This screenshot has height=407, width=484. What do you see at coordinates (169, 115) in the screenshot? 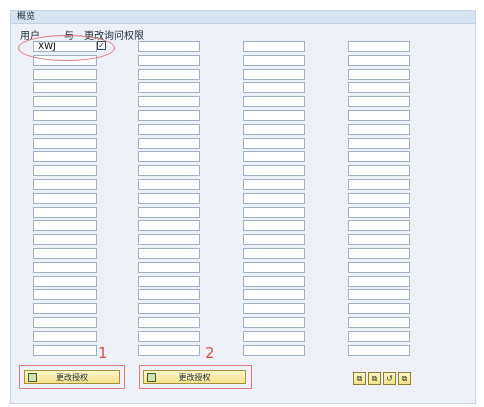
I see `user-field-col2-row6` at bounding box center [169, 115].